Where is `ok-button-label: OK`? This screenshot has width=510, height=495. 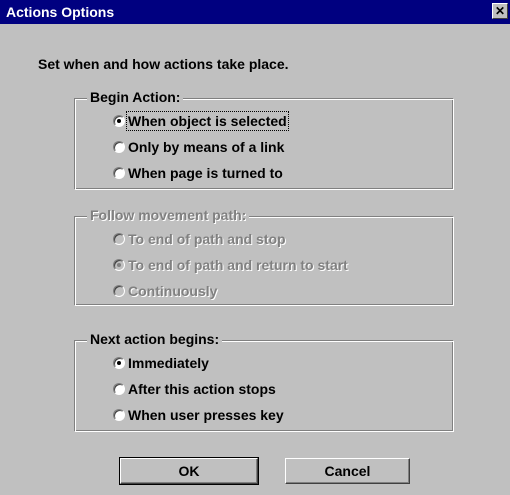
ok-button-label: OK is located at coordinates (189, 471).